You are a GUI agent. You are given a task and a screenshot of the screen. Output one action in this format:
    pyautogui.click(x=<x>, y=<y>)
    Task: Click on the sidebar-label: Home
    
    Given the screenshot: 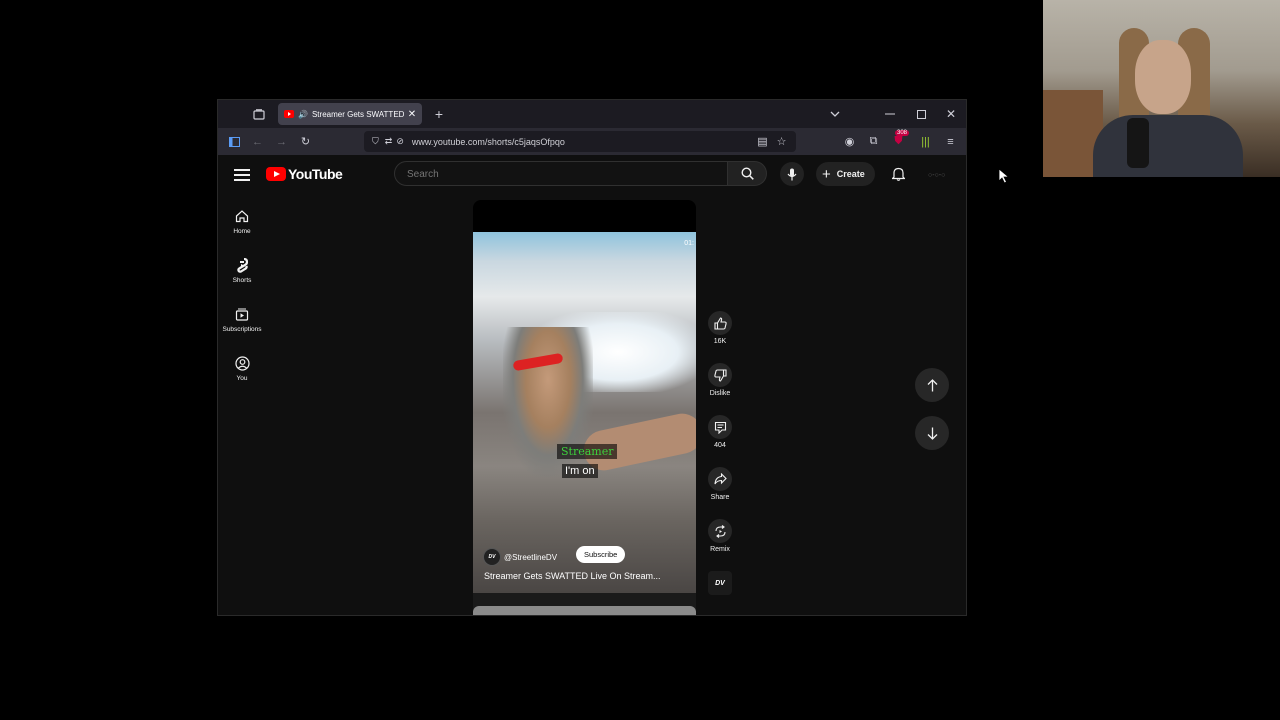 What is the action you would take?
    pyautogui.click(x=242, y=231)
    